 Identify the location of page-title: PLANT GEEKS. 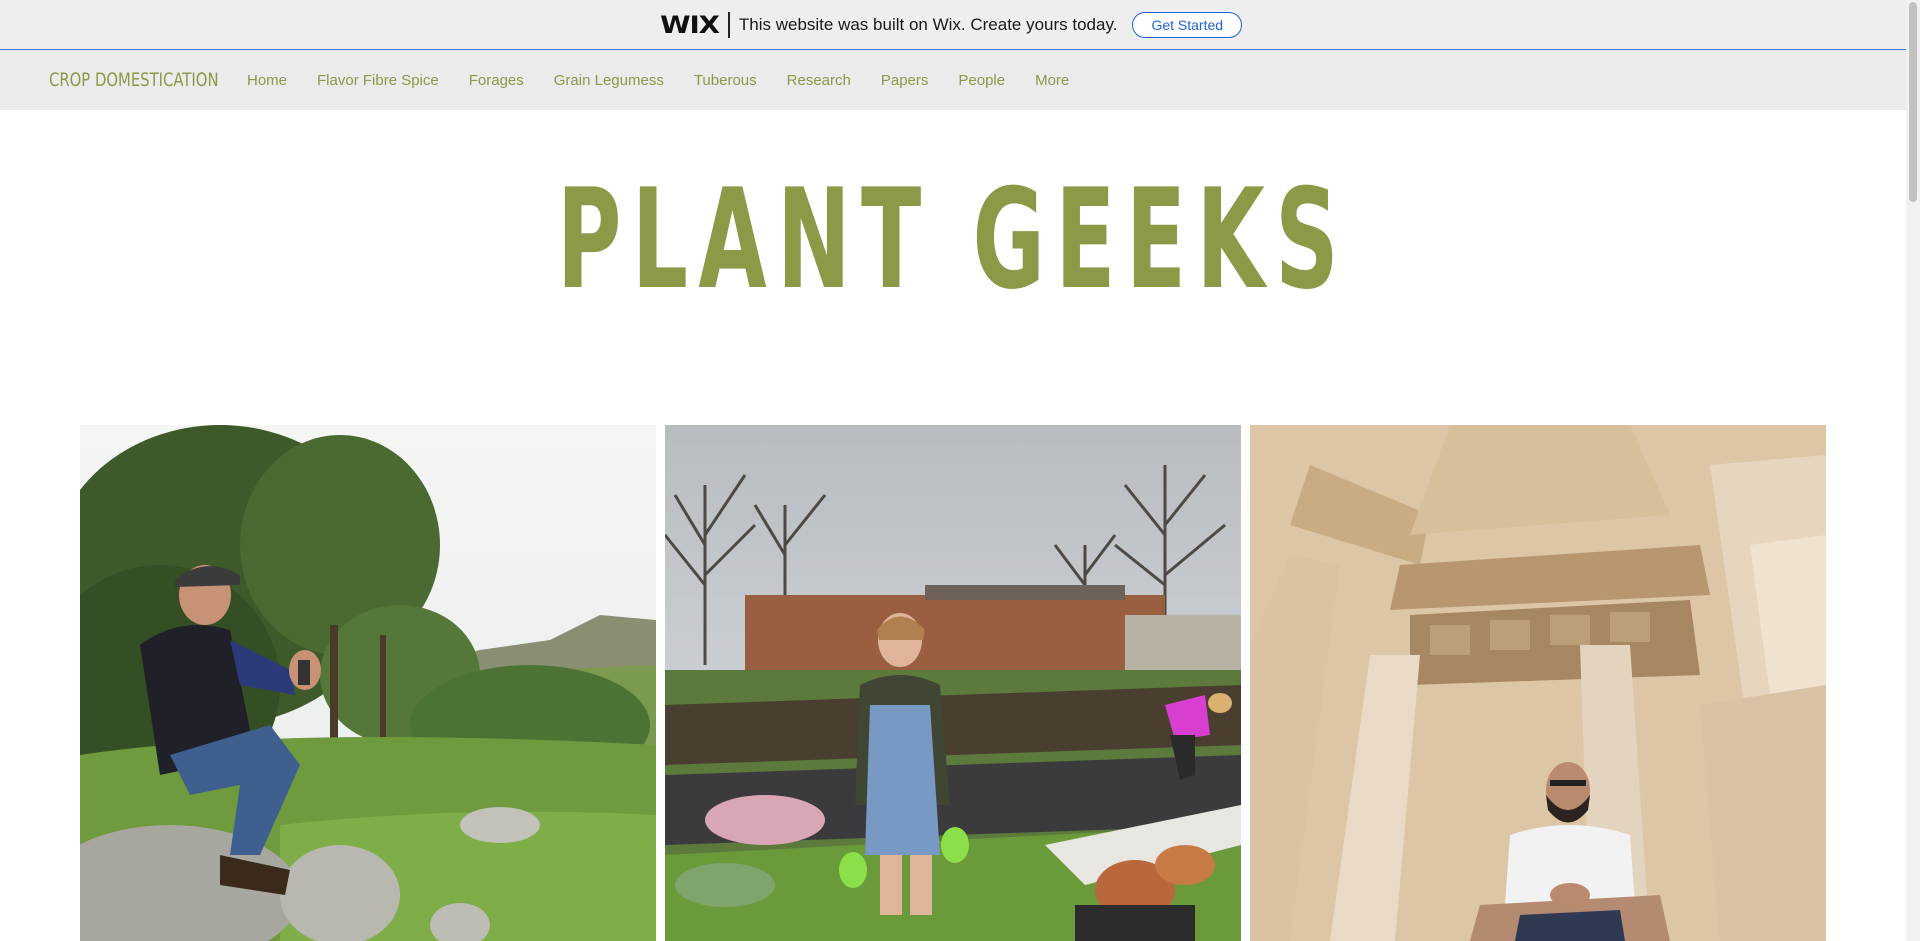
(953, 240).